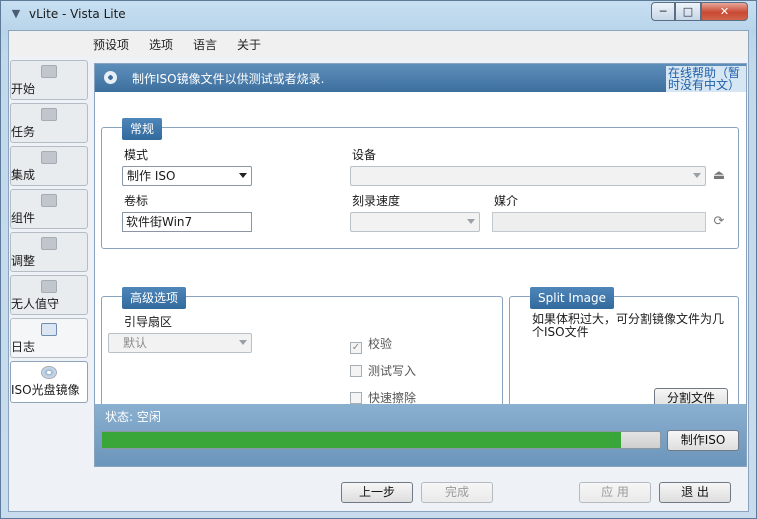  I want to click on sidebar-item-unattended: 无人值守, so click(49, 295).